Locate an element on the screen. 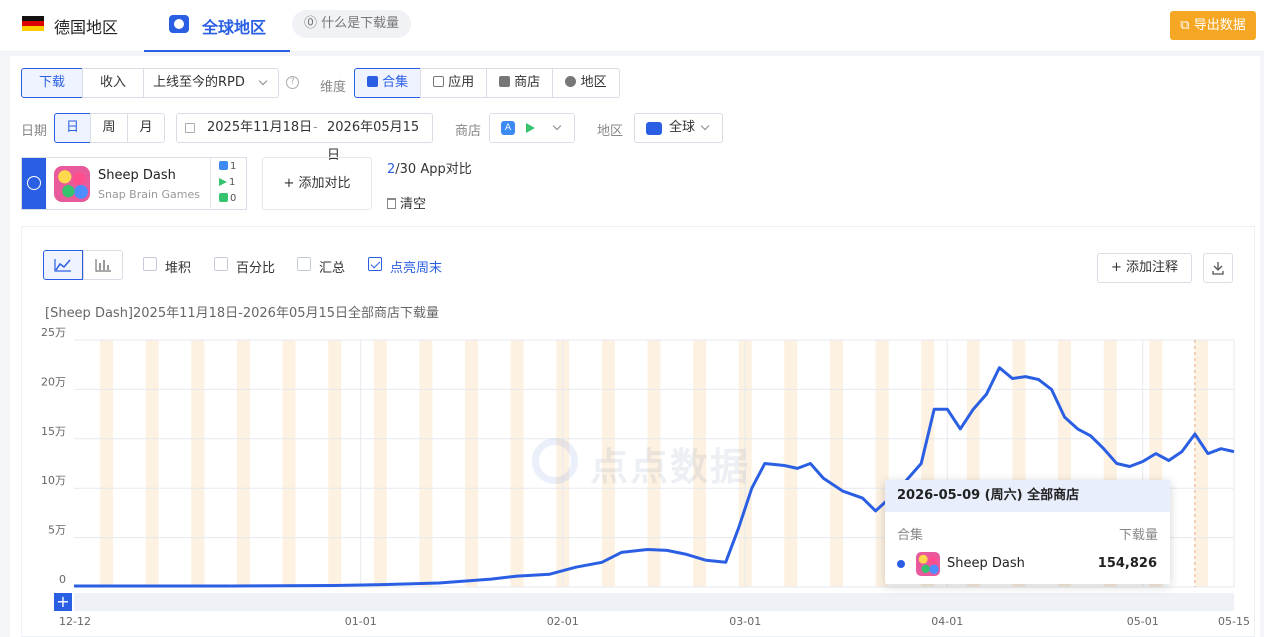 The height and width of the screenshot is (637, 1264). y-tick-label: 10万 is located at coordinates (53, 480).